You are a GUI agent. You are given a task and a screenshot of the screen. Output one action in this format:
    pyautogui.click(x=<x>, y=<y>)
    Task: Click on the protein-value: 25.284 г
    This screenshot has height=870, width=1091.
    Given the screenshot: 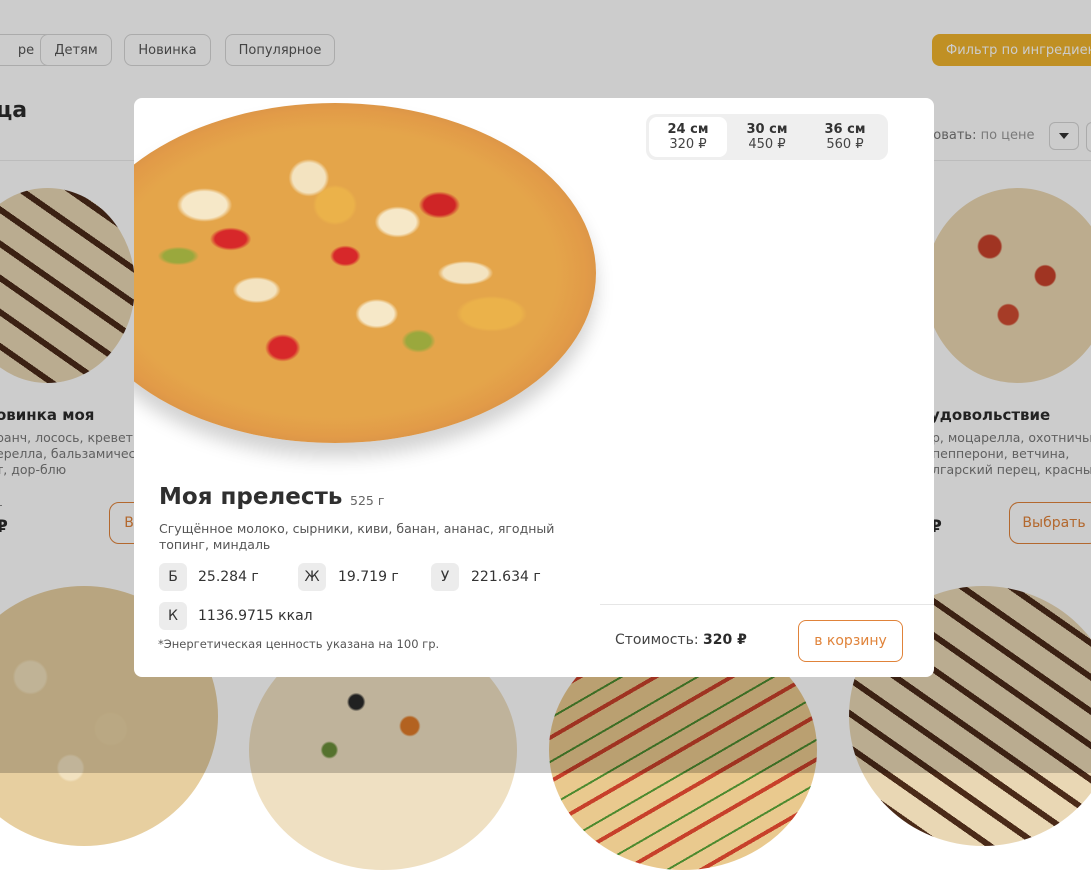 What is the action you would take?
    pyautogui.click(x=228, y=577)
    